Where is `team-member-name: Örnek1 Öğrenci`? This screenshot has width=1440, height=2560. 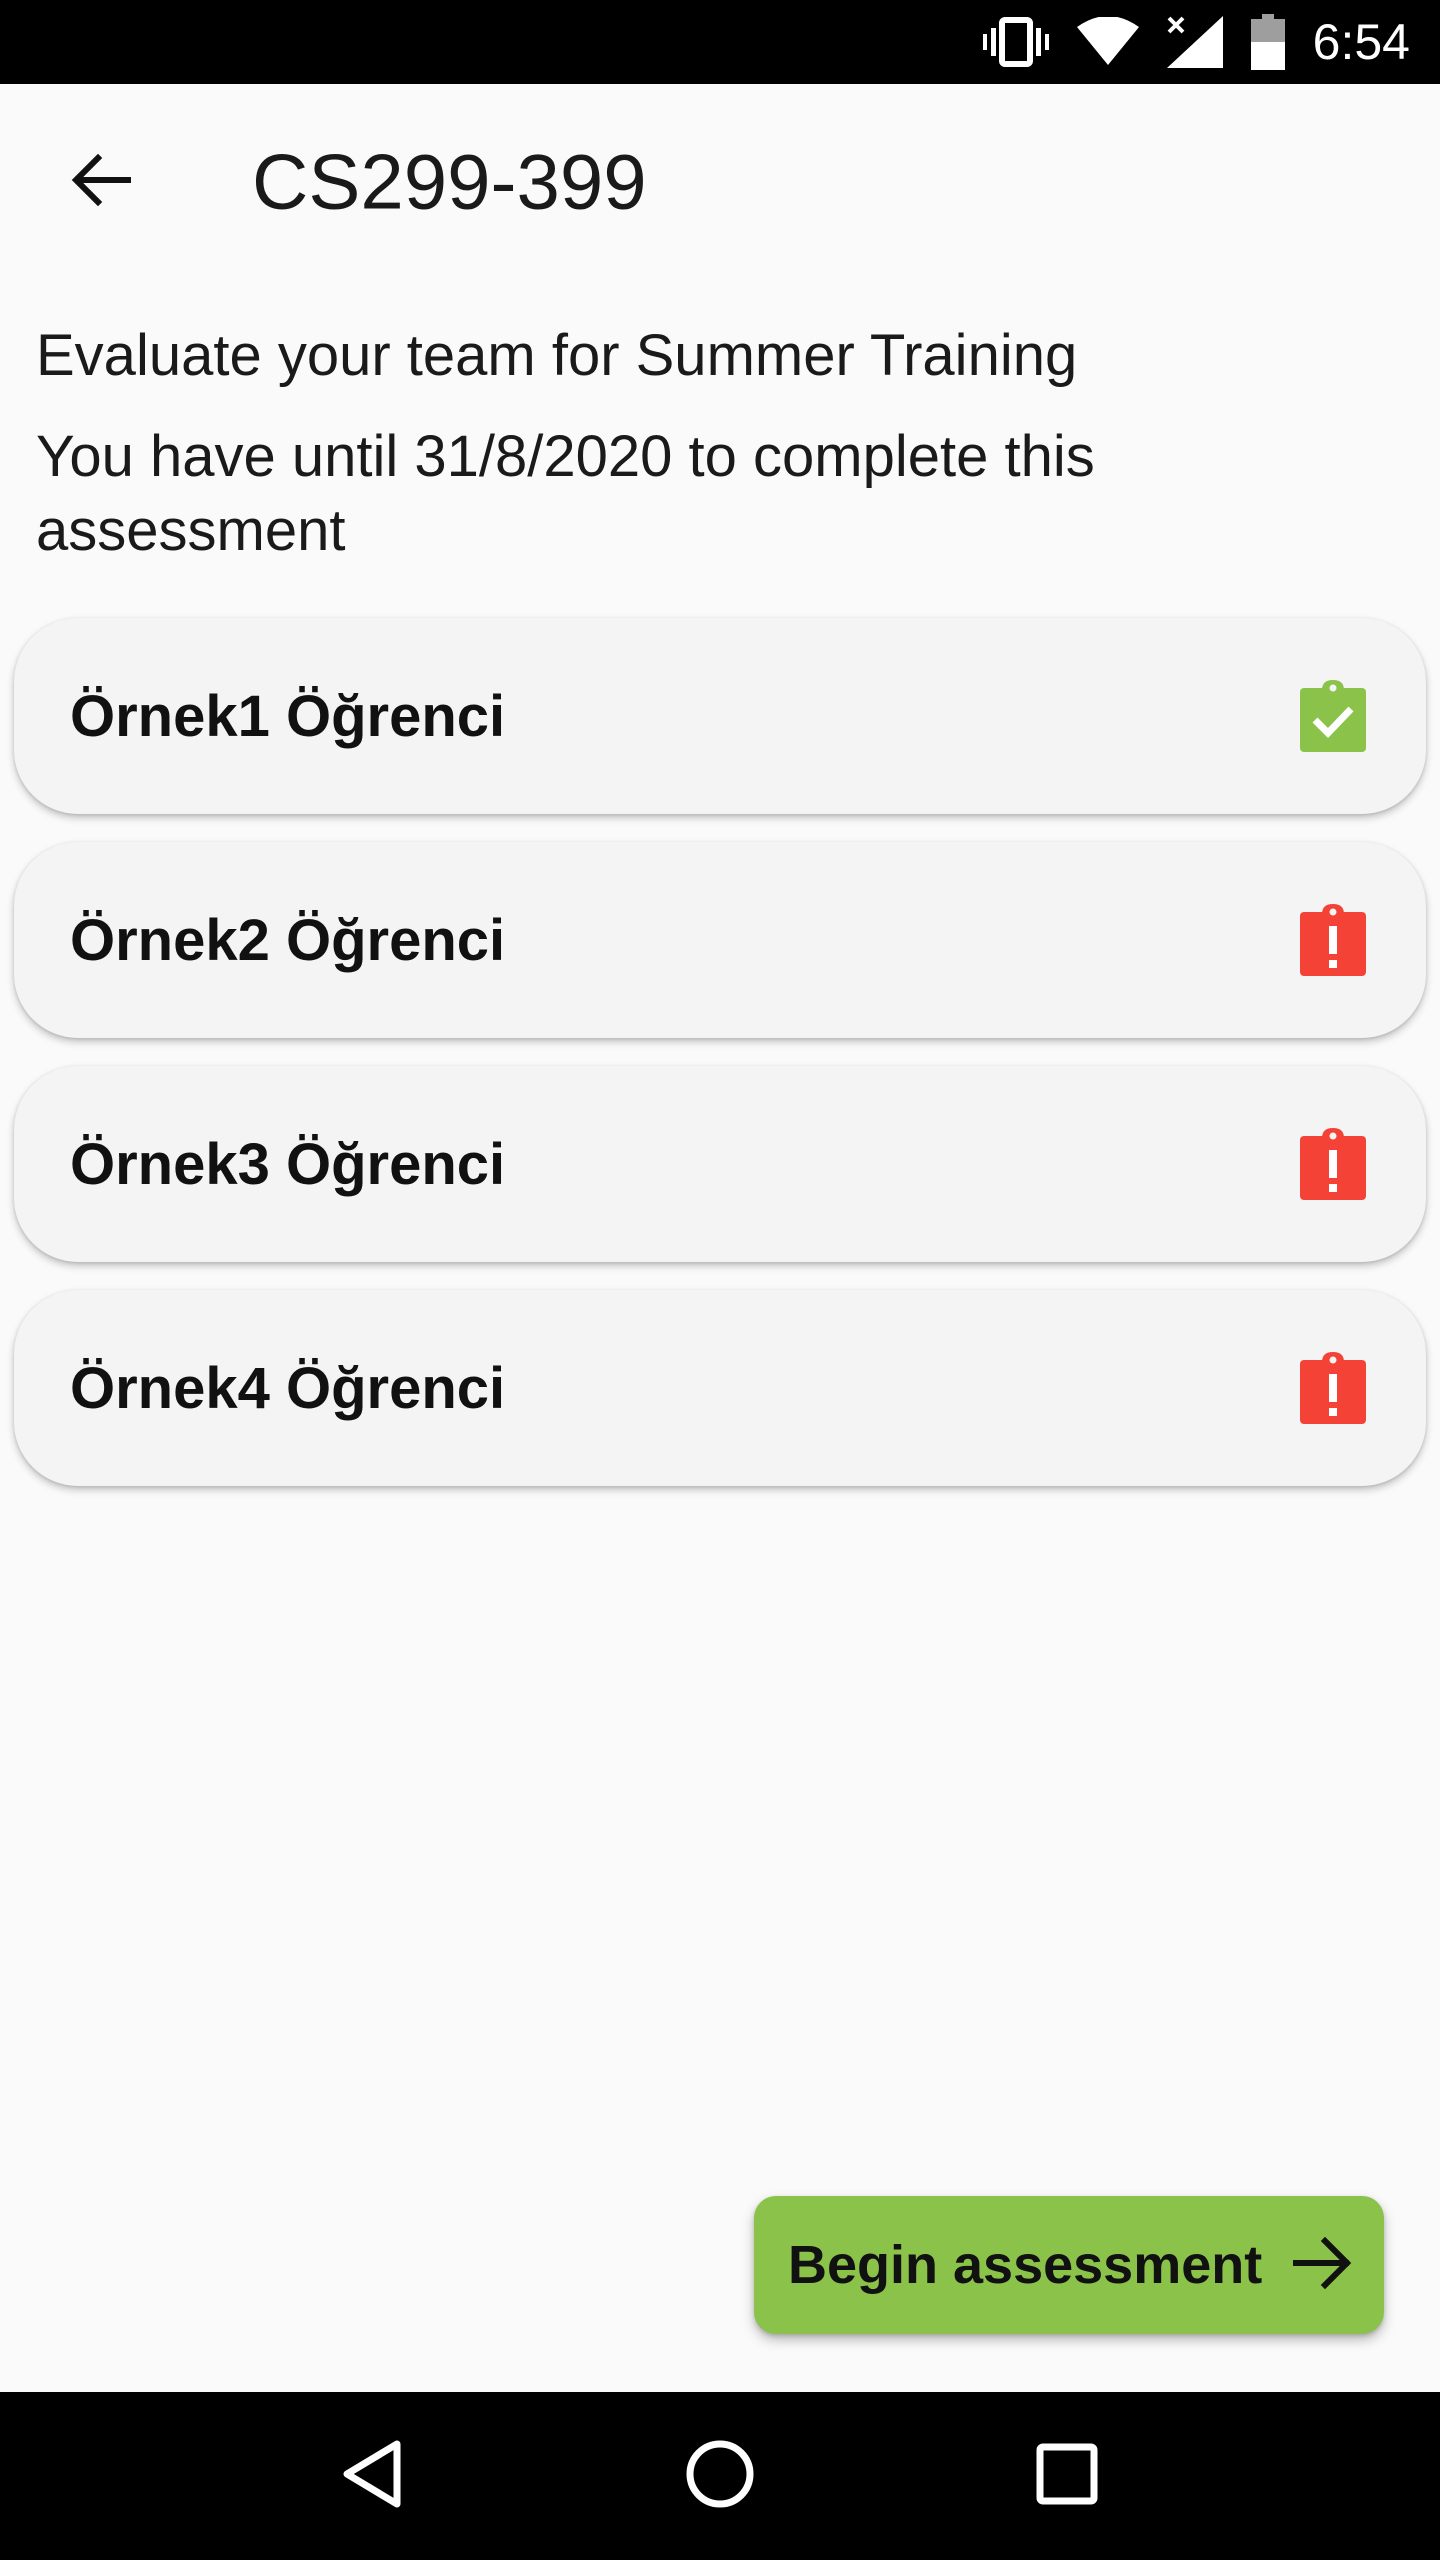
team-member-name: Örnek1 Öğrenci is located at coordinates (288, 716).